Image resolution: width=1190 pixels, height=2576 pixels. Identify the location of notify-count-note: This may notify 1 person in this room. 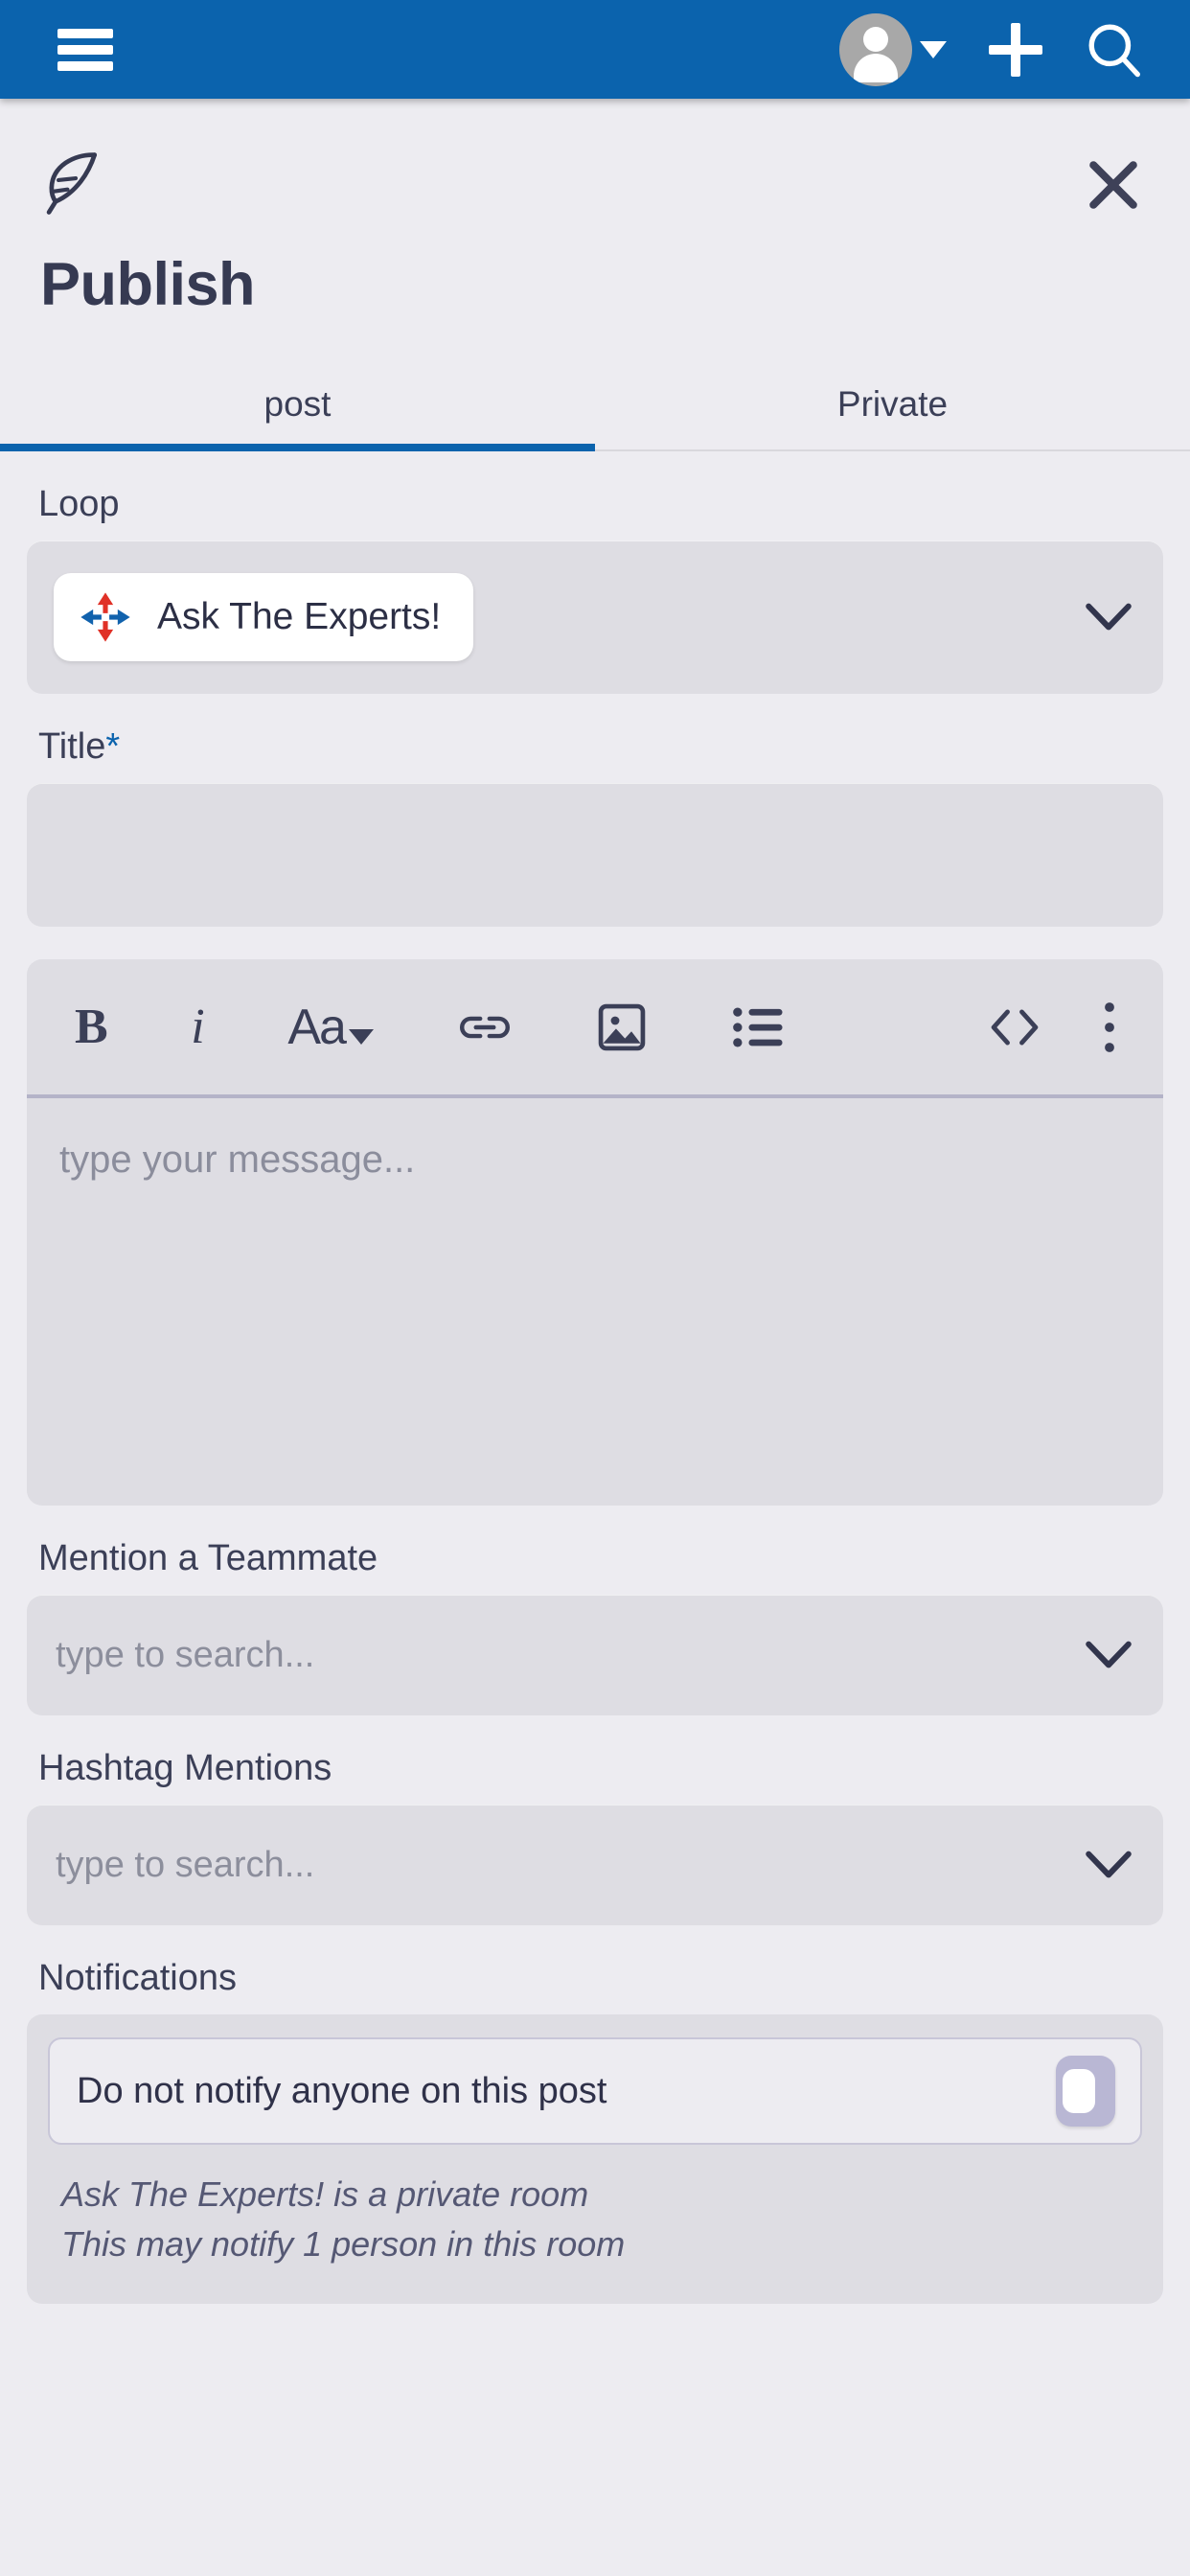
(343, 2244).